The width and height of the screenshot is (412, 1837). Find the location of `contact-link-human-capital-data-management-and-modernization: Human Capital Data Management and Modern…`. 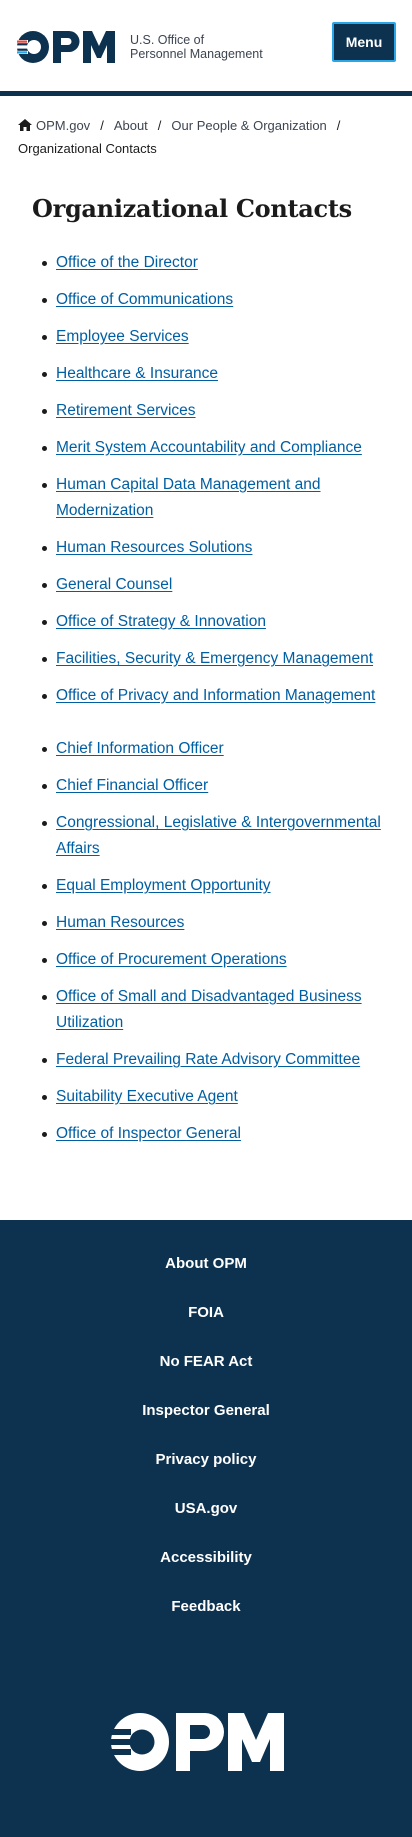

contact-link-human-capital-data-management-and-modernization: Human Capital Data Management and Modern… is located at coordinates (188, 497).